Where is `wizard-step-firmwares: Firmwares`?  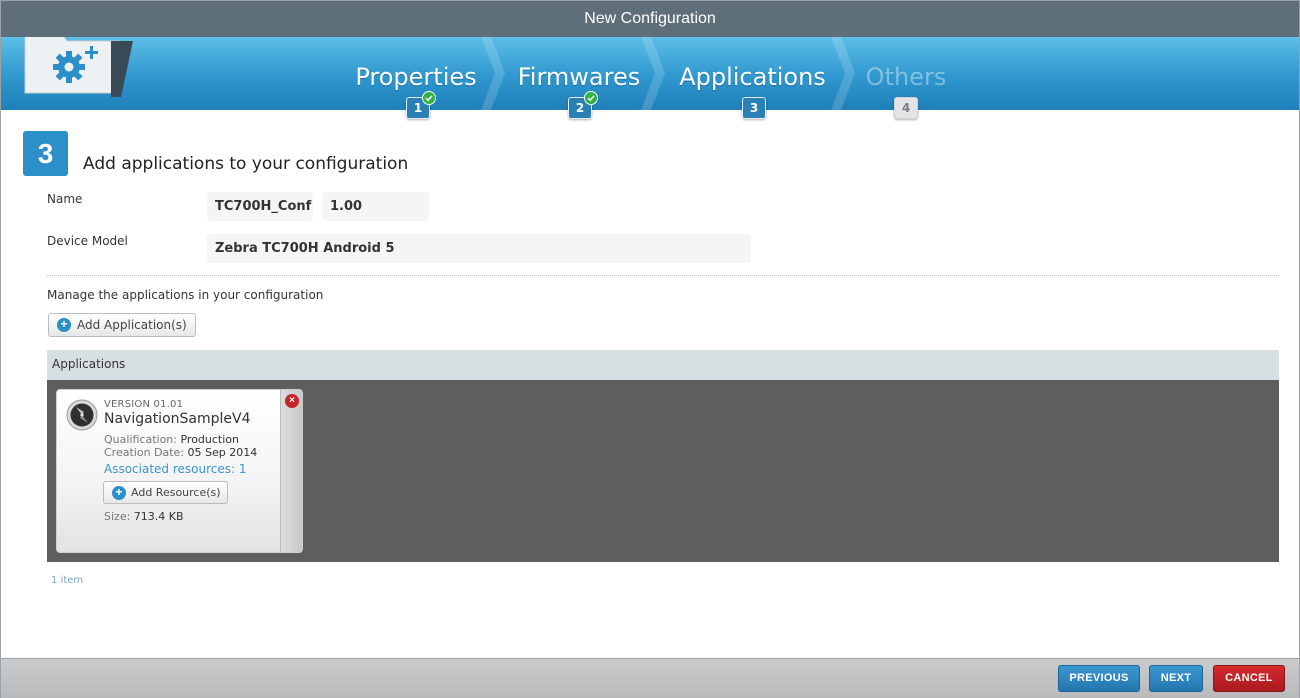
wizard-step-firmwares: Firmwares is located at coordinates (579, 73).